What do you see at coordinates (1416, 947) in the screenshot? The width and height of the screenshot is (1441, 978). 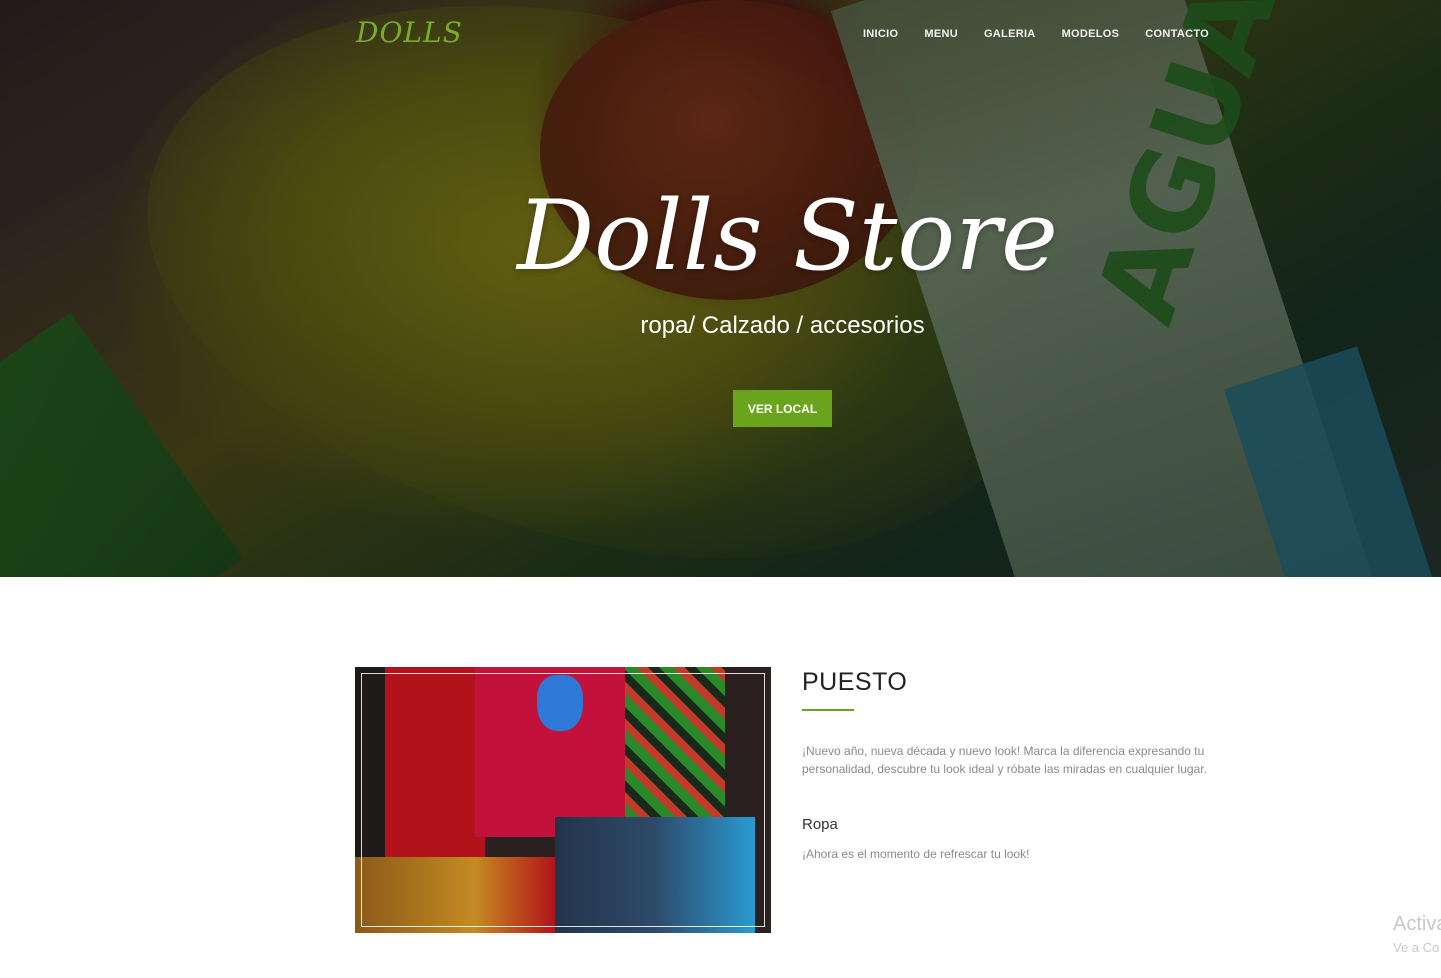 I see `watermark-line2: Ve a Co` at bounding box center [1416, 947].